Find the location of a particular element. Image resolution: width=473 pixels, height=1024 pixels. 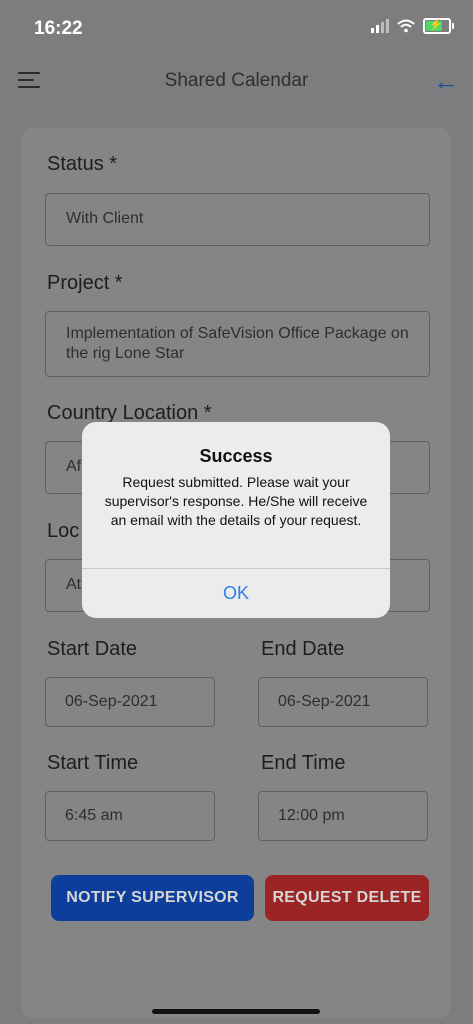

country-location-value: Af is located at coordinates (74, 466).